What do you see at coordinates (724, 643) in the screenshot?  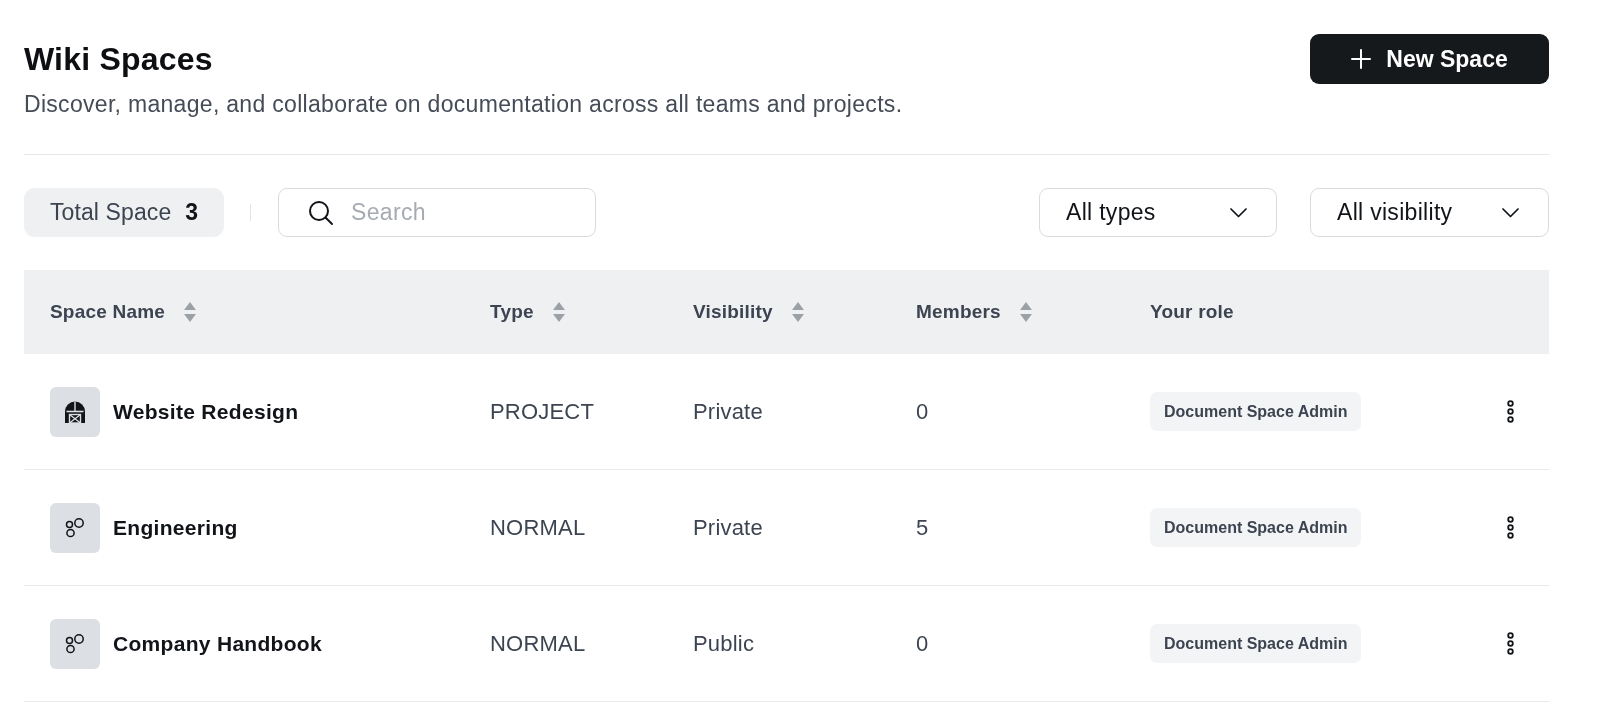 I see `space-visibility: Public` at bounding box center [724, 643].